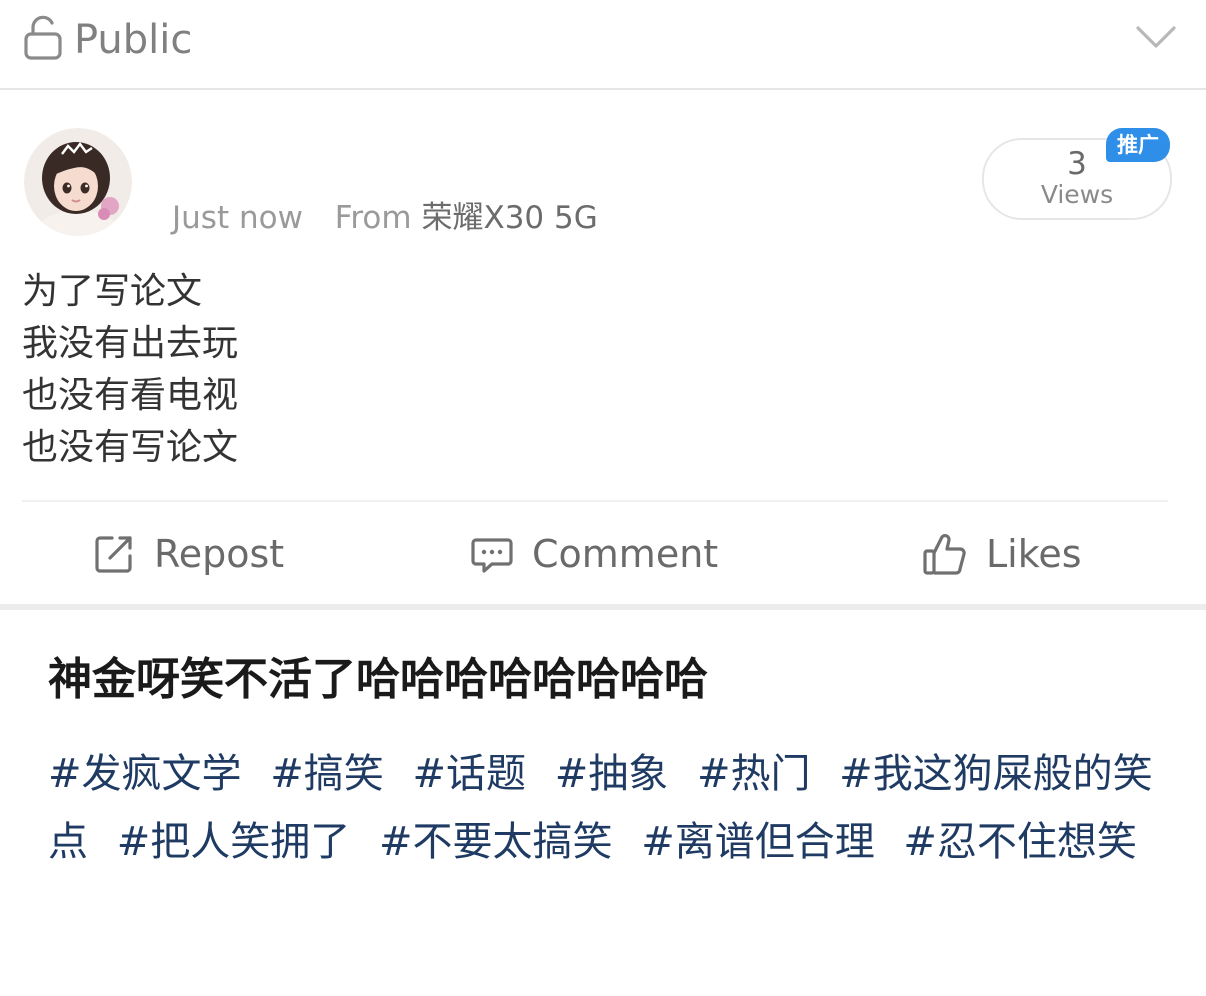 The width and height of the screenshot is (1206, 996). I want to click on section-separator, so click(603, 607).